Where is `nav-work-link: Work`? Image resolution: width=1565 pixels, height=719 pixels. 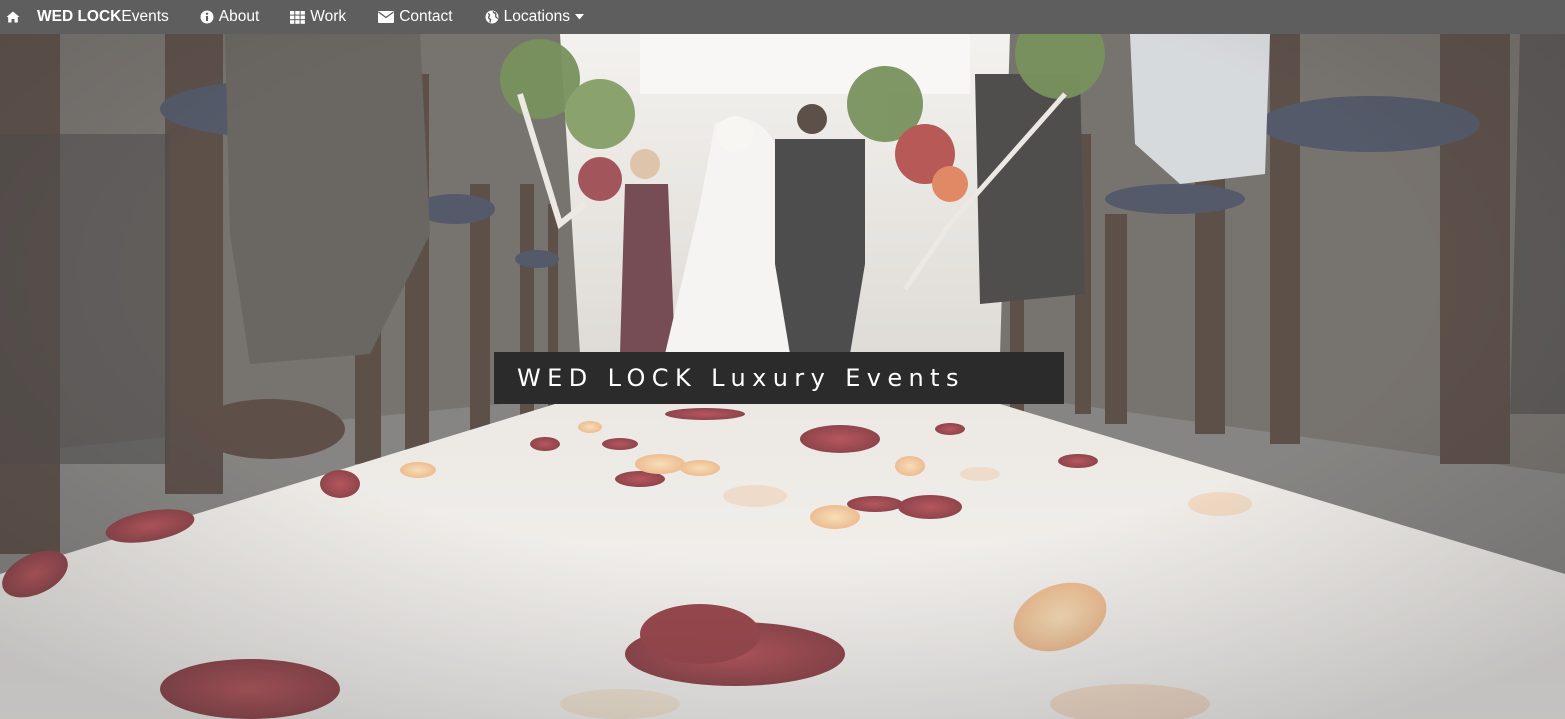
nav-work-link: Work is located at coordinates (318, 17).